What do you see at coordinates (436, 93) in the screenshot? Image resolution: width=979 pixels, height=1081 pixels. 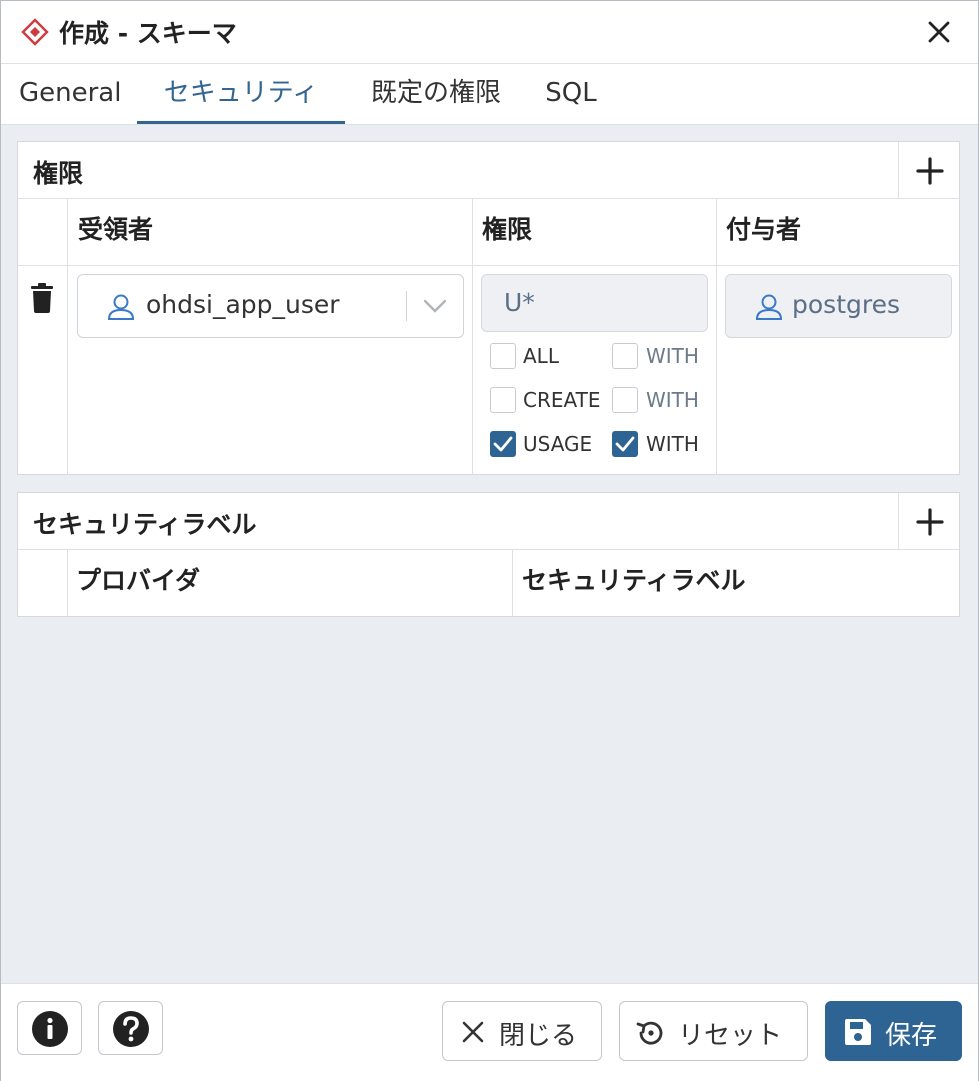 I see `tab-default-privileges: 既定の権限` at bounding box center [436, 93].